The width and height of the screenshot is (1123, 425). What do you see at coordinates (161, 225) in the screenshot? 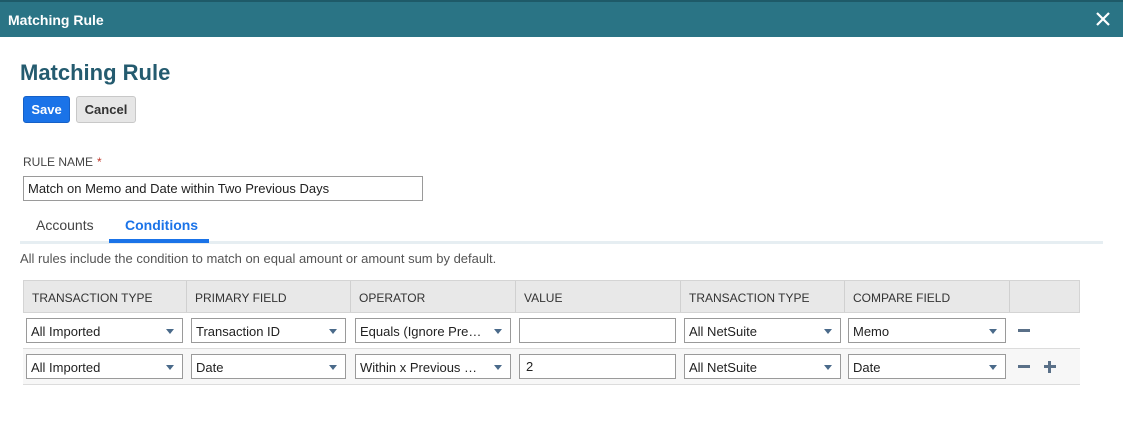
I see `tab-conditions: Conditions` at bounding box center [161, 225].